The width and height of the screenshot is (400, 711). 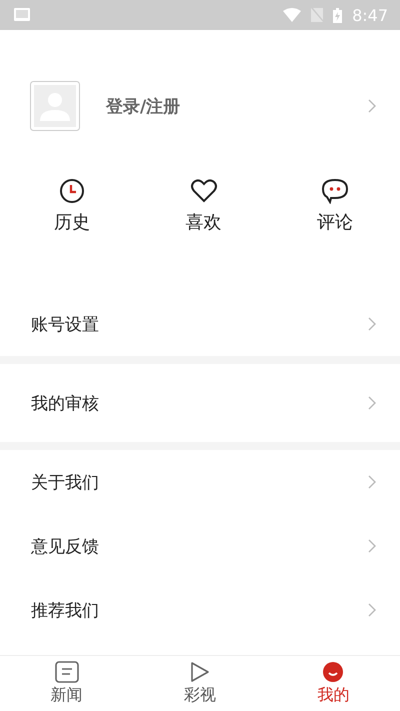 What do you see at coordinates (72, 191) in the screenshot?
I see `clock-icon` at bounding box center [72, 191].